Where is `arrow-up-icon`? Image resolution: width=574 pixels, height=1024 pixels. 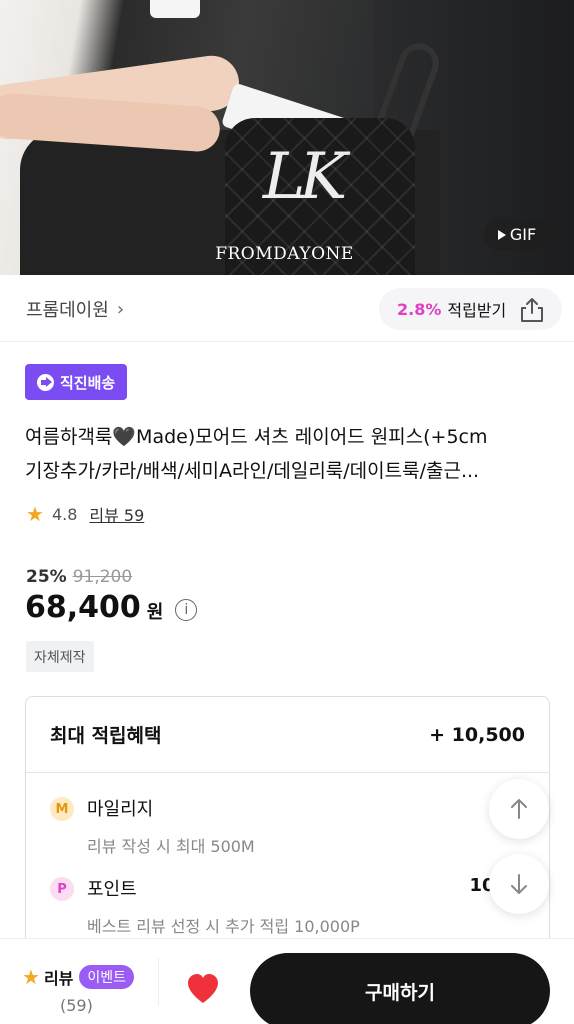 arrow-up-icon is located at coordinates (519, 809).